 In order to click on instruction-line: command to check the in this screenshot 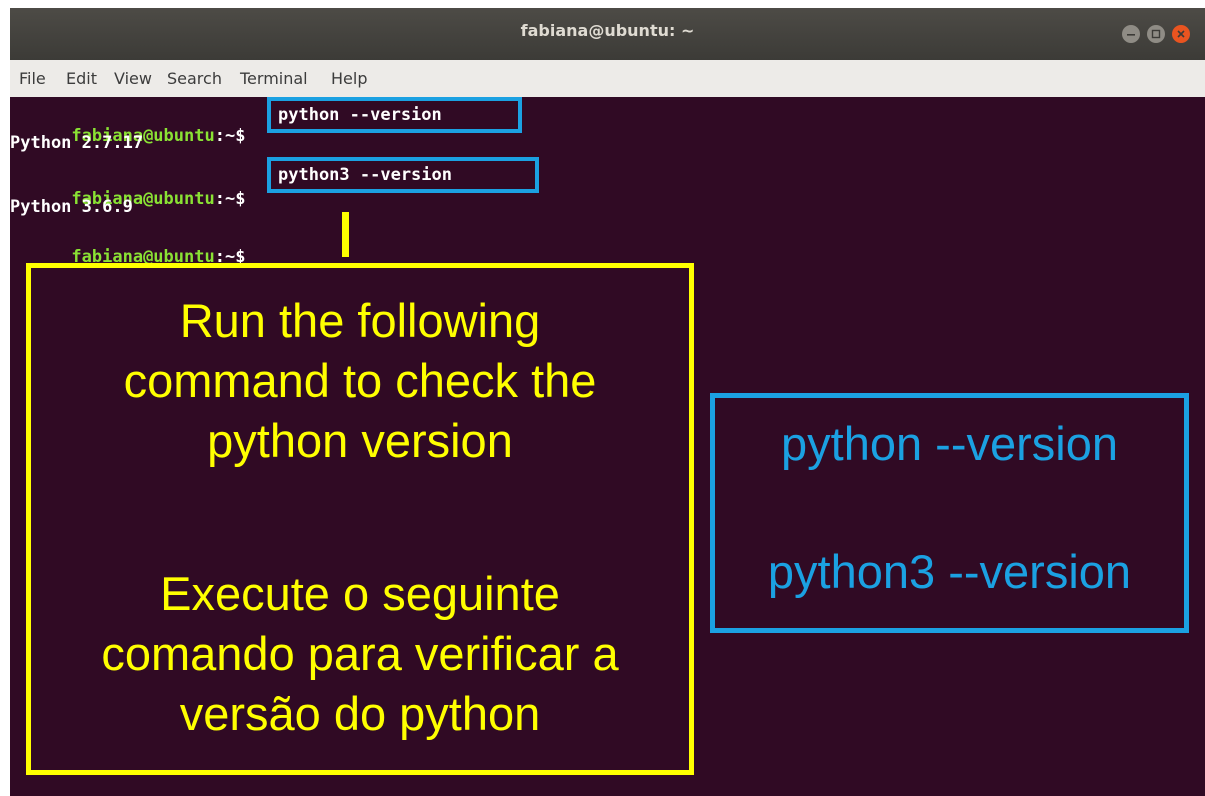, I will do `click(360, 380)`.